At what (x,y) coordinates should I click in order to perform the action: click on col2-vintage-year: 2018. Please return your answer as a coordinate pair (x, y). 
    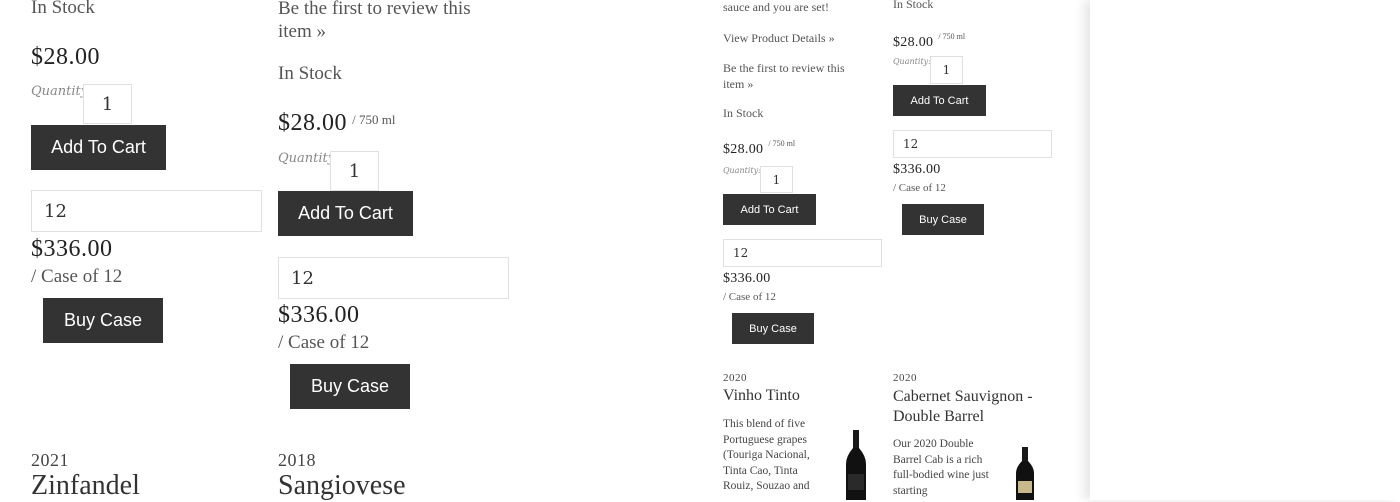
    Looking at the image, I should click on (297, 460).